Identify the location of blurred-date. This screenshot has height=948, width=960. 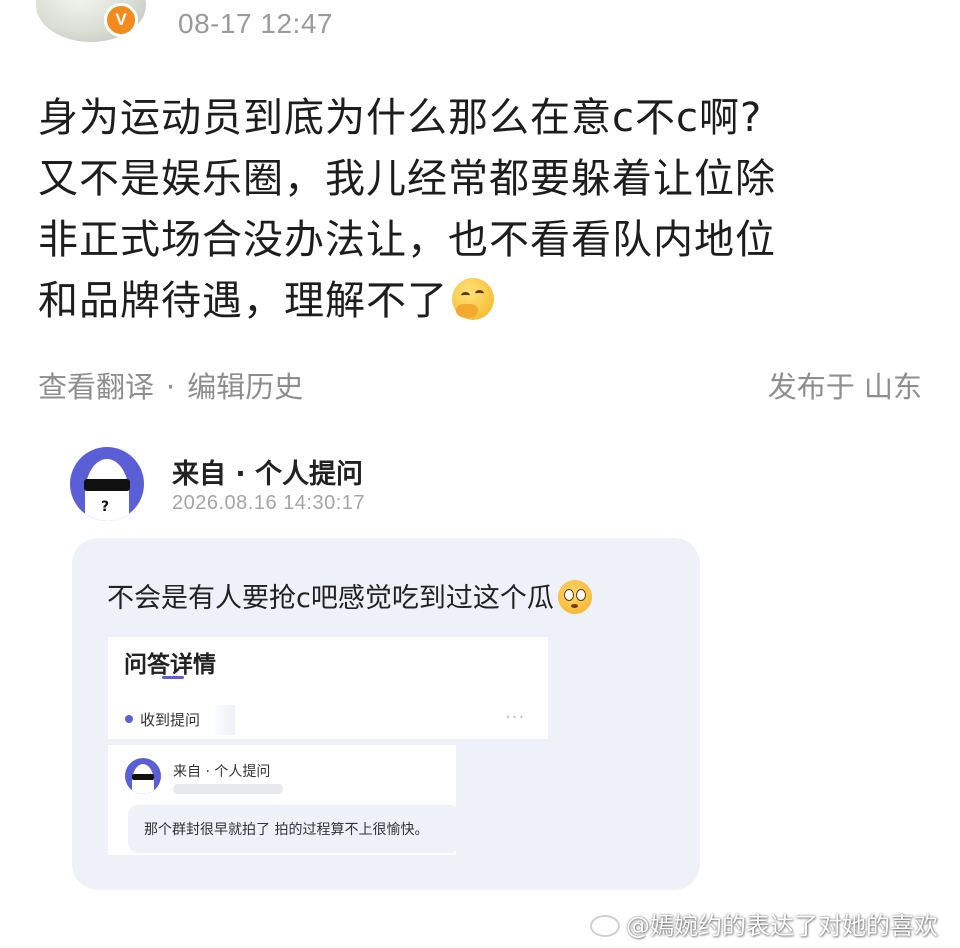
(228, 789).